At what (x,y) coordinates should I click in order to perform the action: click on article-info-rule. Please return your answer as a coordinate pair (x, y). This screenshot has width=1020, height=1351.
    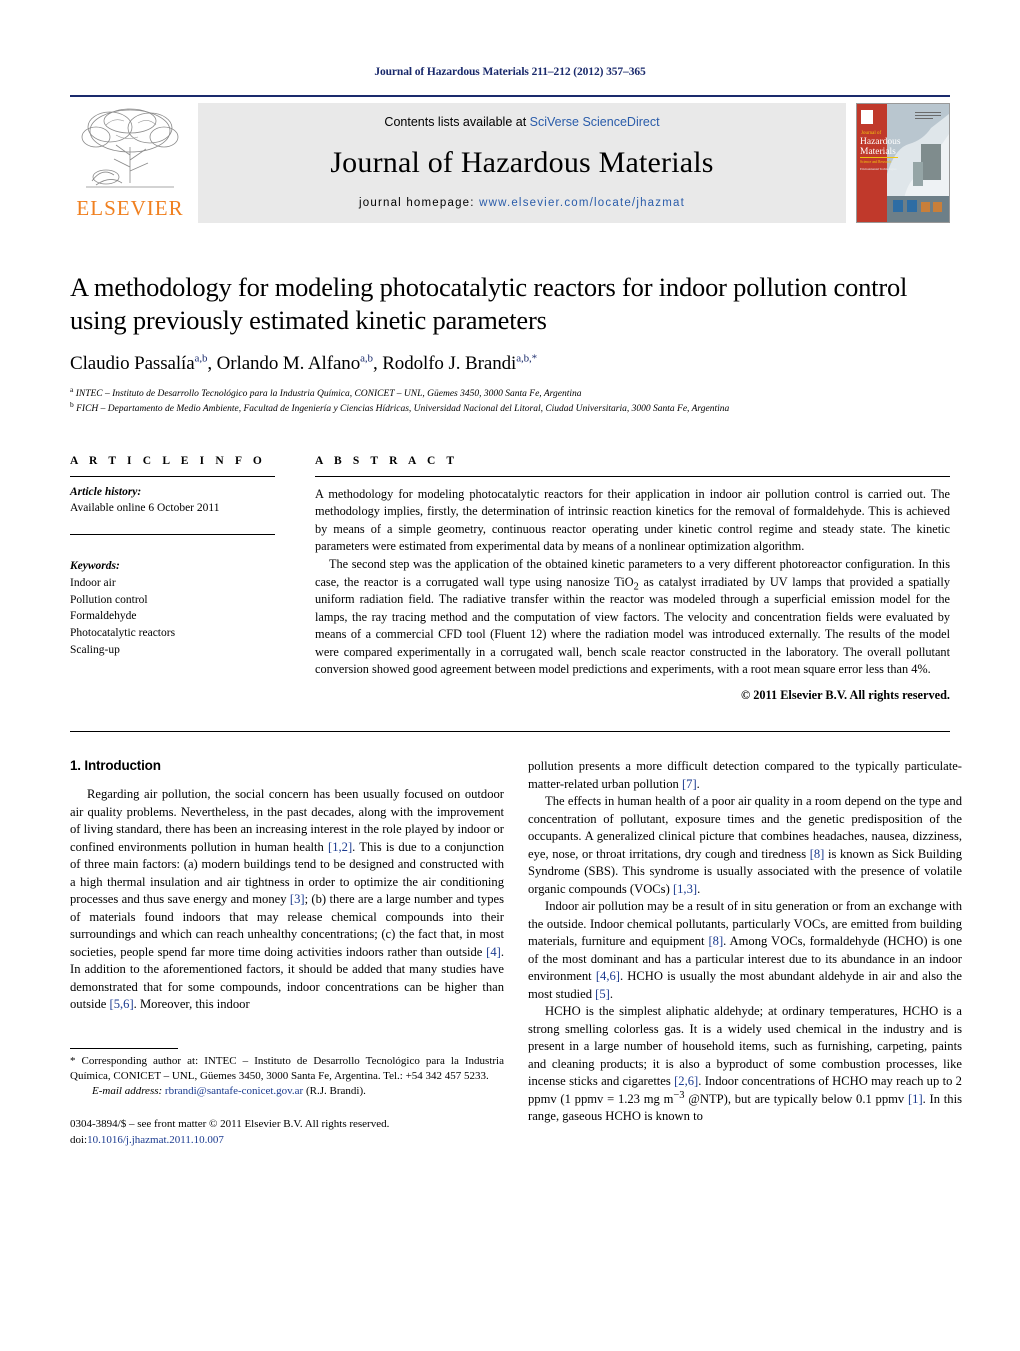
    Looking at the image, I should click on (172, 476).